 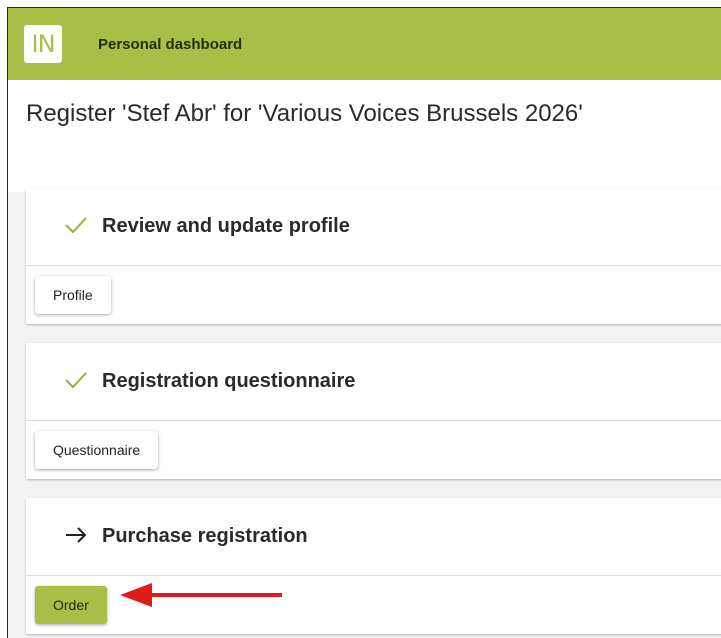 I want to click on step-title: Review and update profile, so click(x=226, y=226).